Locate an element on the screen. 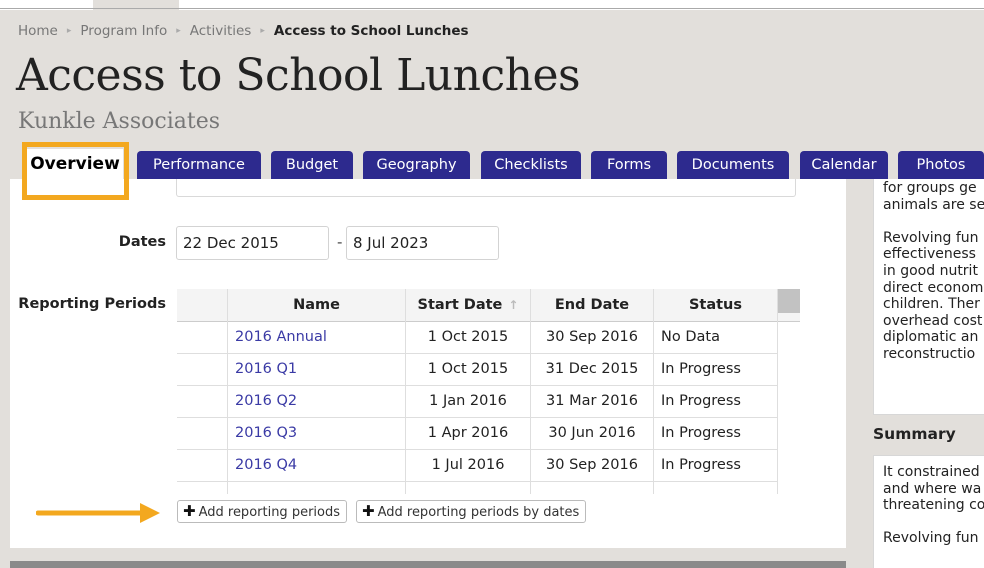 Image resolution: width=984 pixels, height=568 pixels. tab-photos: Photos is located at coordinates (941, 165).